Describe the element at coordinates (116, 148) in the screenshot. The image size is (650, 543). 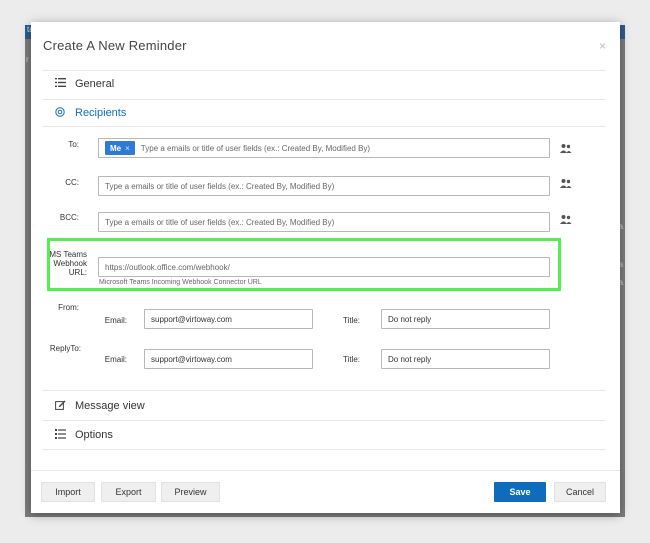
I see `recipient-chip-label: Me` at that location.